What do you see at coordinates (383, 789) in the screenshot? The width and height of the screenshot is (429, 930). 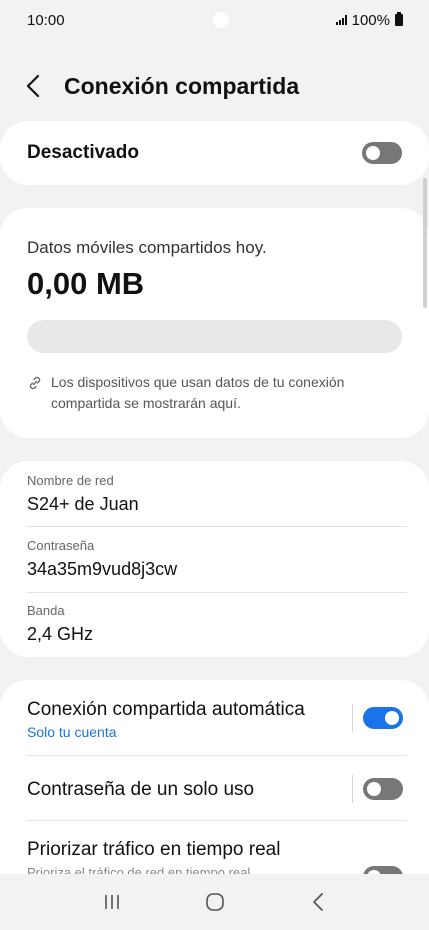 I see `one-time-password-toggle` at bounding box center [383, 789].